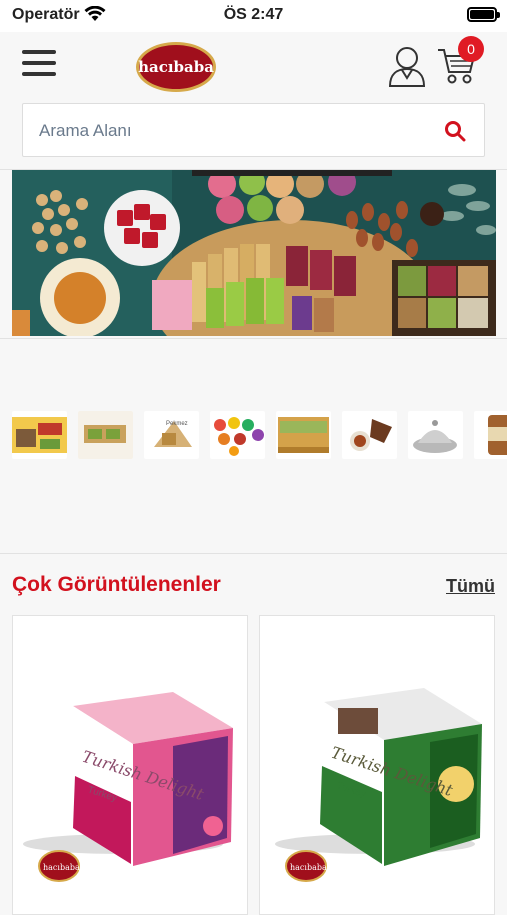  I want to click on brand-logo: hacıbaba, so click(176, 67).